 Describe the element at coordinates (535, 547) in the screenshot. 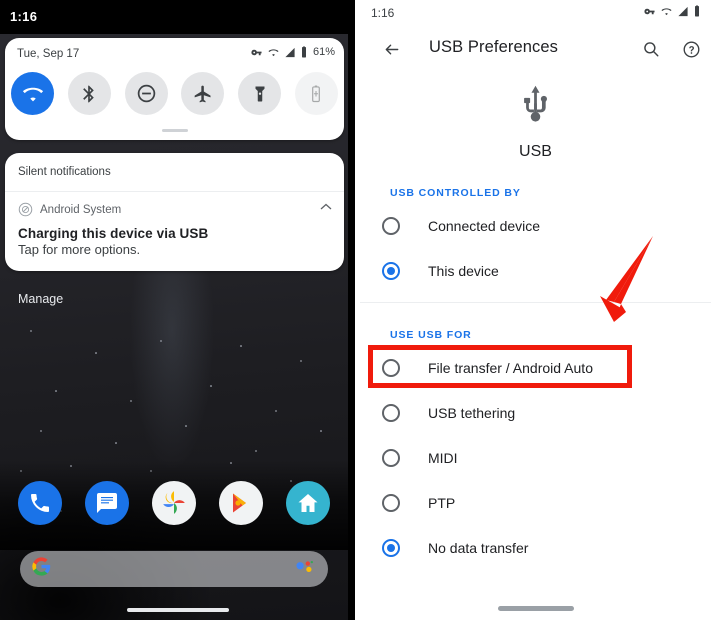

I see `option-no-data-transfer: No data transfer` at that location.